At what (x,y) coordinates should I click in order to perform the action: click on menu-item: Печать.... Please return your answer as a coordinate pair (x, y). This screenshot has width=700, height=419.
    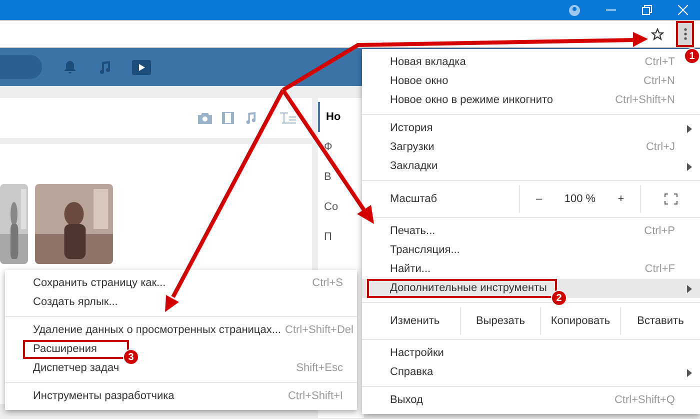
    Looking at the image, I should click on (413, 231).